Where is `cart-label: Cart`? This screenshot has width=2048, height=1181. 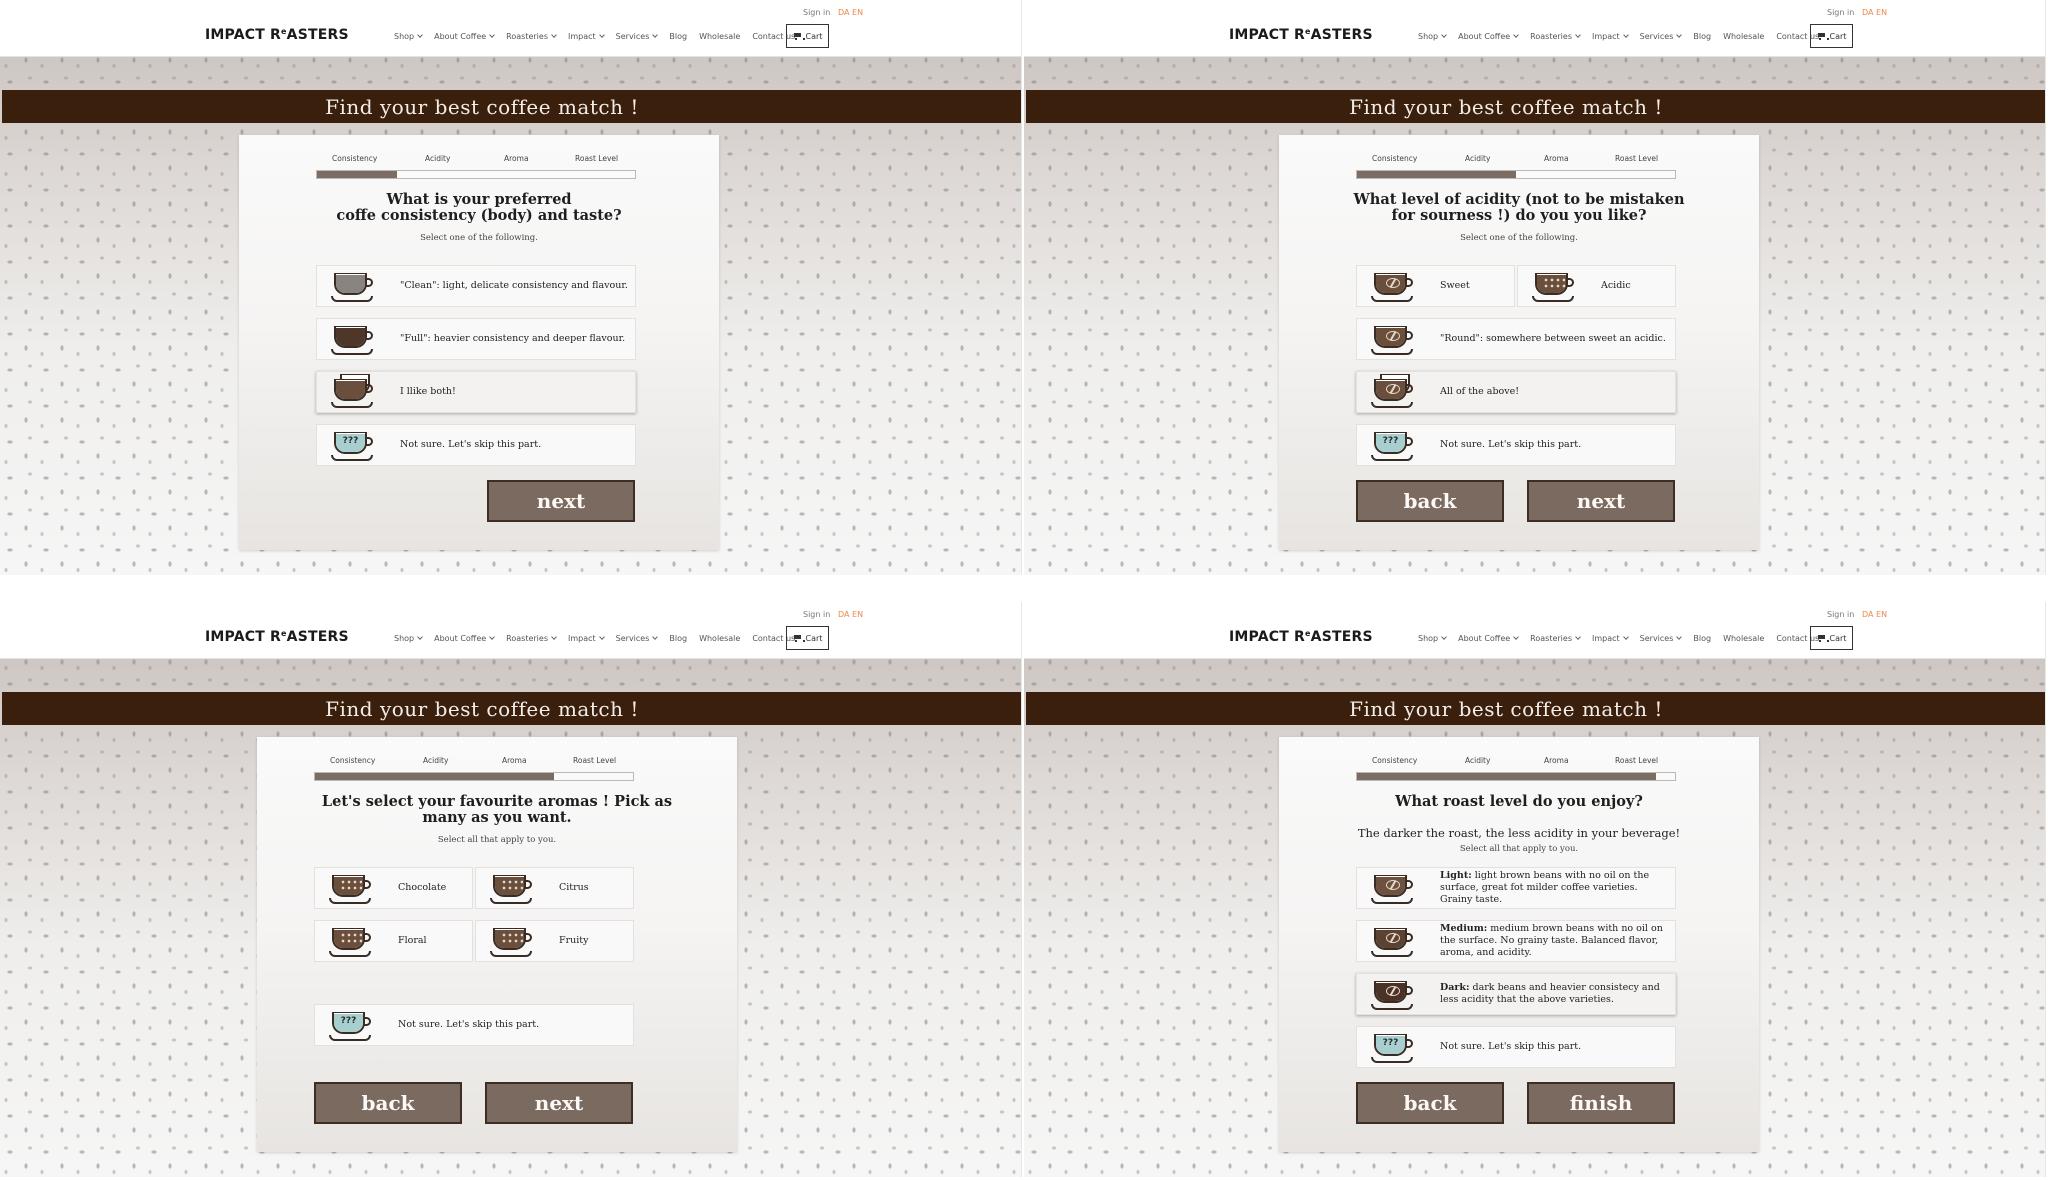 cart-label: Cart is located at coordinates (814, 36).